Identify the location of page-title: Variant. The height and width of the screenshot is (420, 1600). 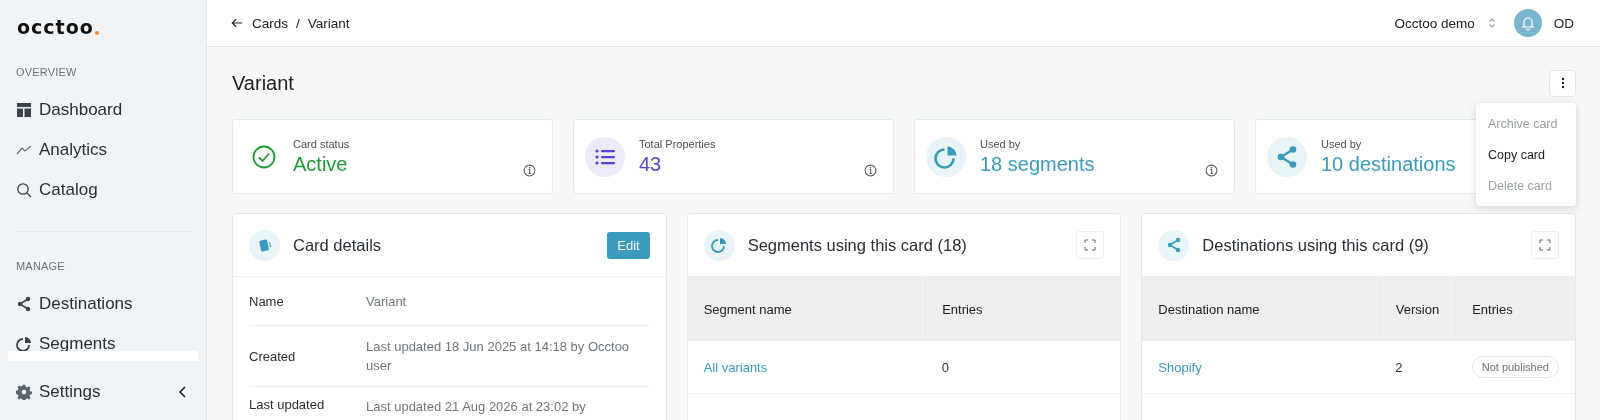
(263, 83).